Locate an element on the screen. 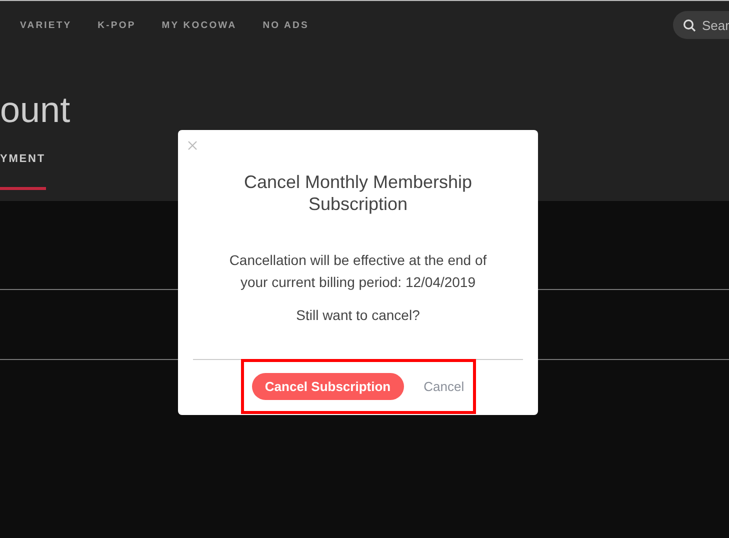  page-title: ount is located at coordinates (35, 110).